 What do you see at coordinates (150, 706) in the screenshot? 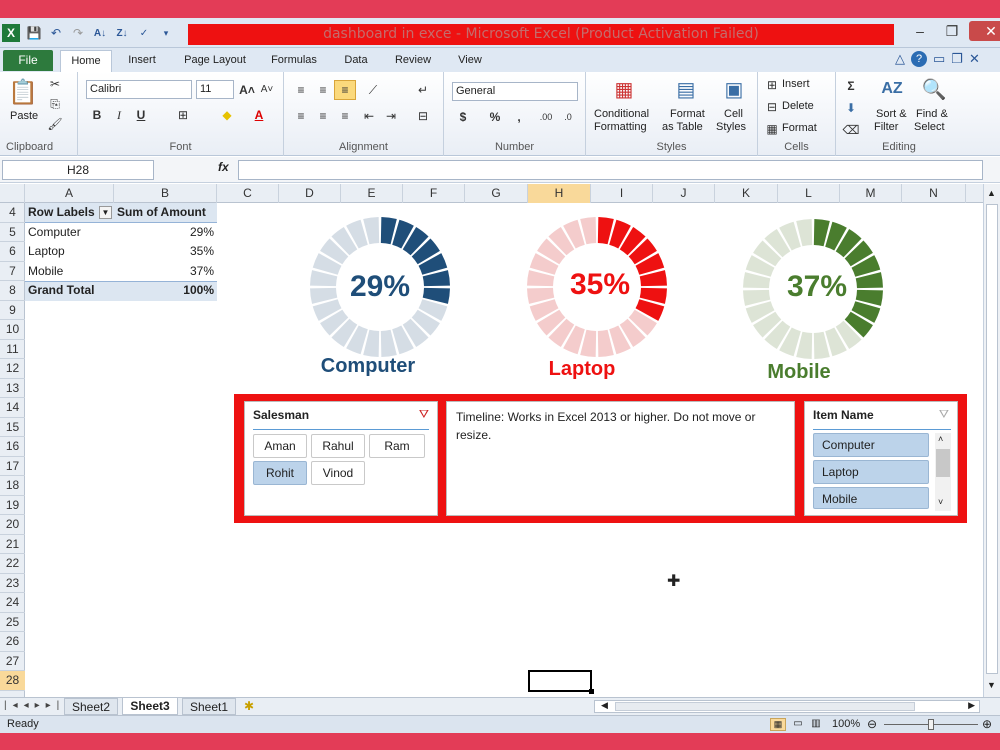
I see `sheet-tab-active: Sheet3` at bounding box center [150, 706].